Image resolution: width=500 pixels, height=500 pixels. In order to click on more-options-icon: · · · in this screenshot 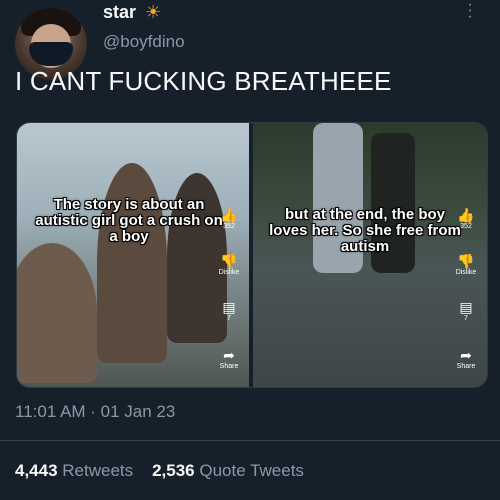, I will do `click(470, 12)`.